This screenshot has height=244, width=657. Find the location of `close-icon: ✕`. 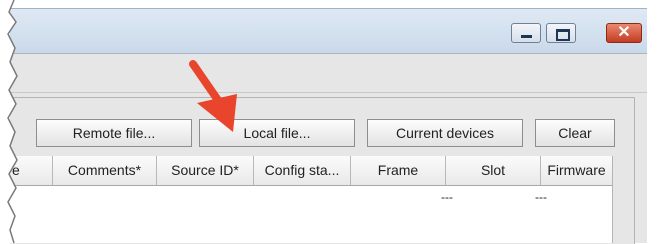

close-icon: ✕ is located at coordinates (624, 32).